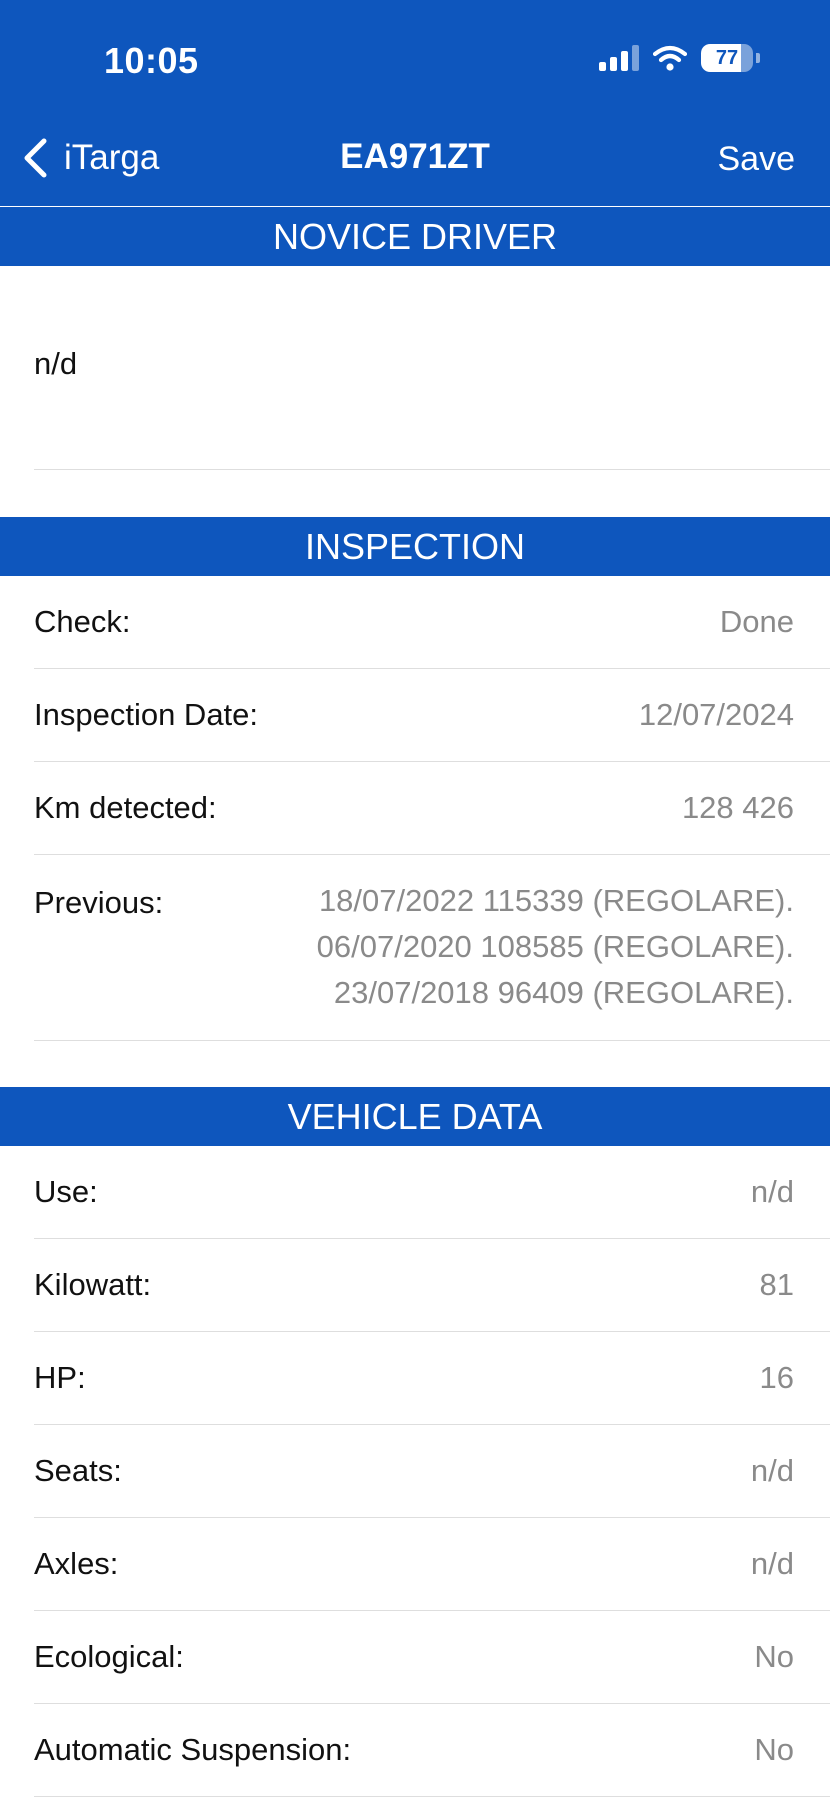  Describe the element at coordinates (737, 807) in the screenshot. I see `km-detected-value: 128 426` at that location.